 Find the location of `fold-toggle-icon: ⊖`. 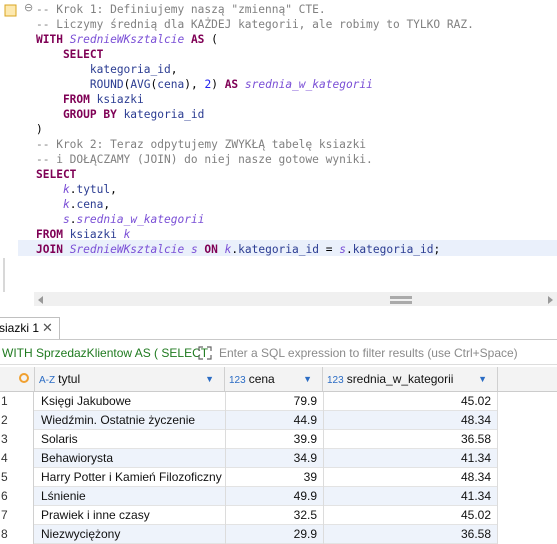

fold-toggle-icon: ⊖ is located at coordinates (28, 7).